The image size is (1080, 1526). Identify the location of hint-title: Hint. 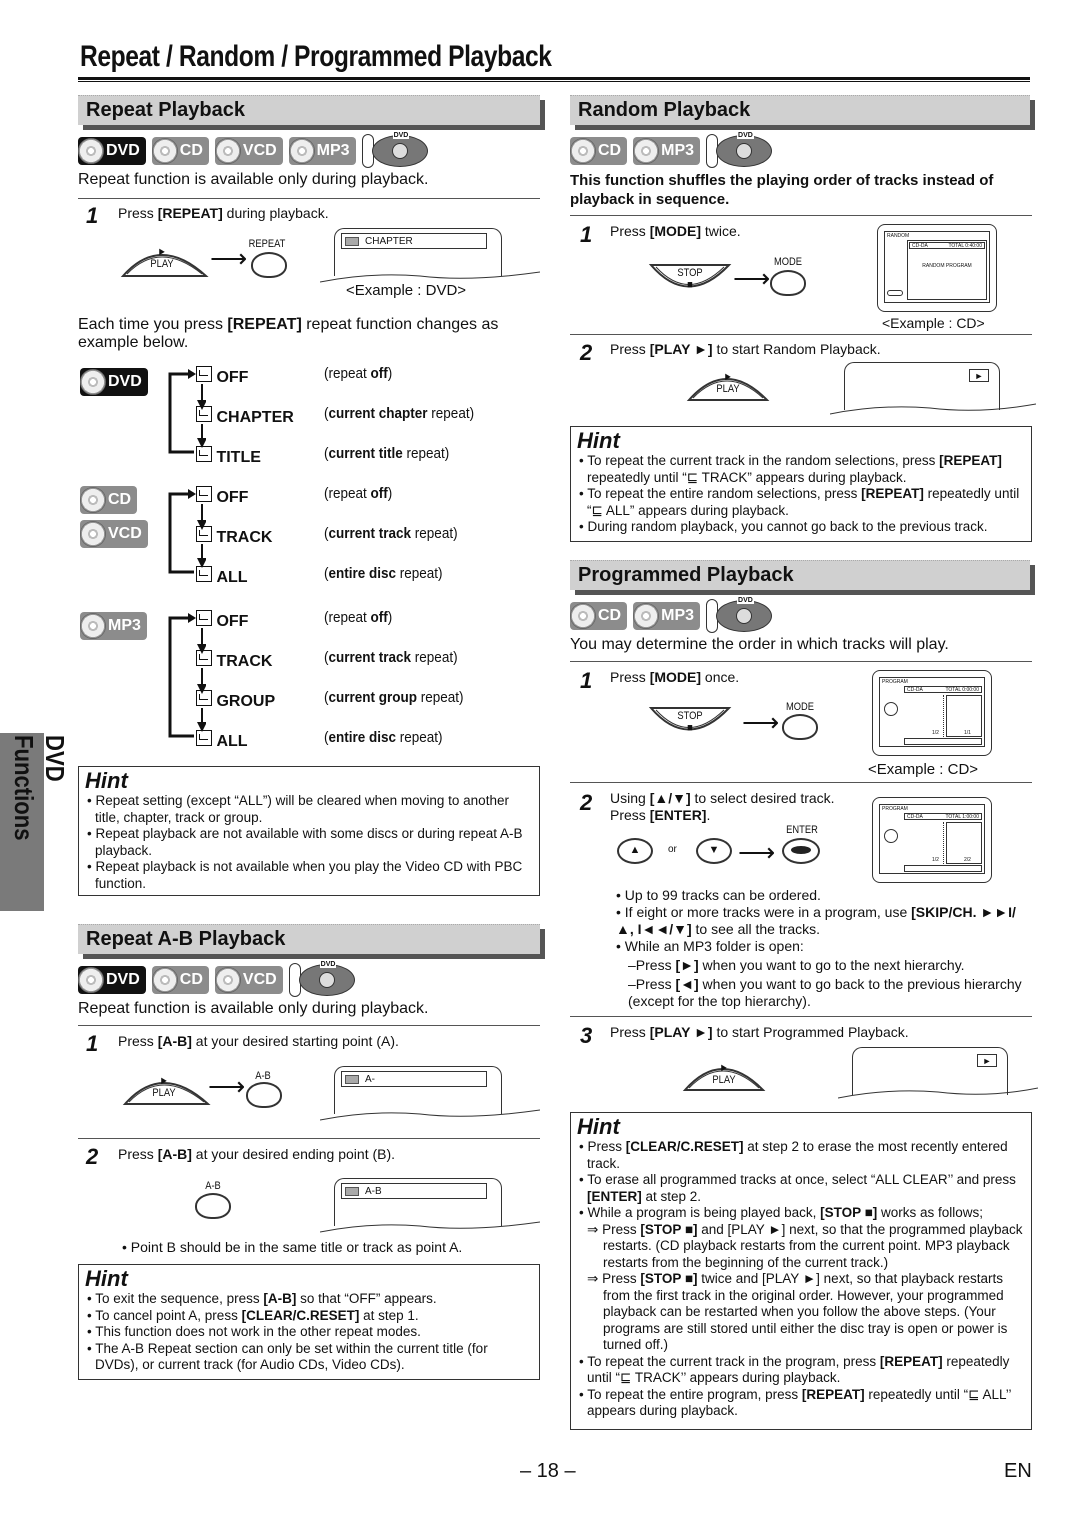
(598, 1126).